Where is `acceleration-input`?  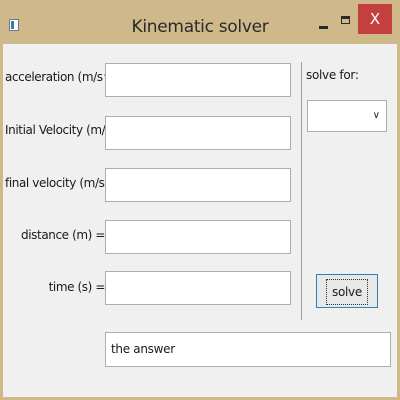 acceleration-input is located at coordinates (198, 80).